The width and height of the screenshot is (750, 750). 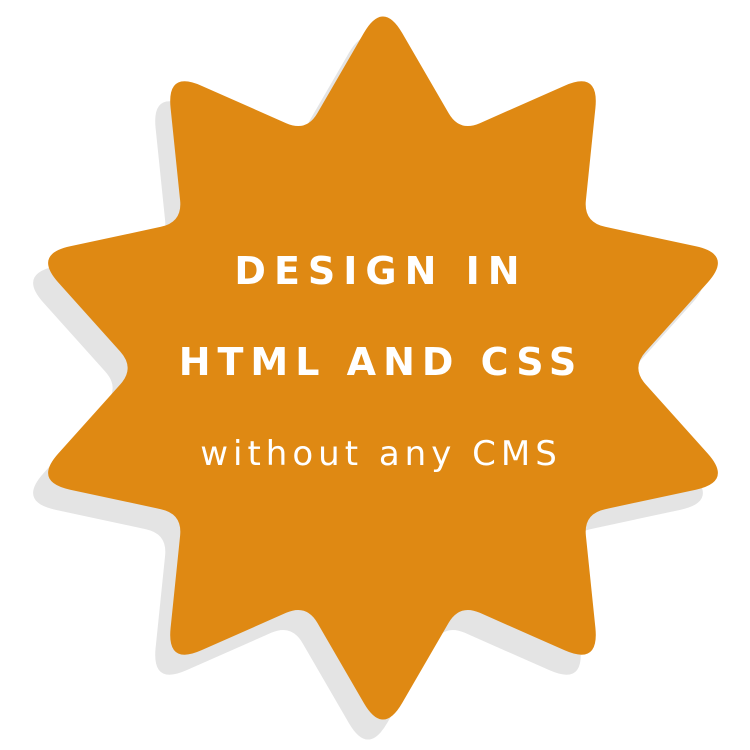 What do you see at coordinates (381, 454) in the screenshot?
I see `badge-line-without-cms: without any CMS` at bounding box center [381, 454].